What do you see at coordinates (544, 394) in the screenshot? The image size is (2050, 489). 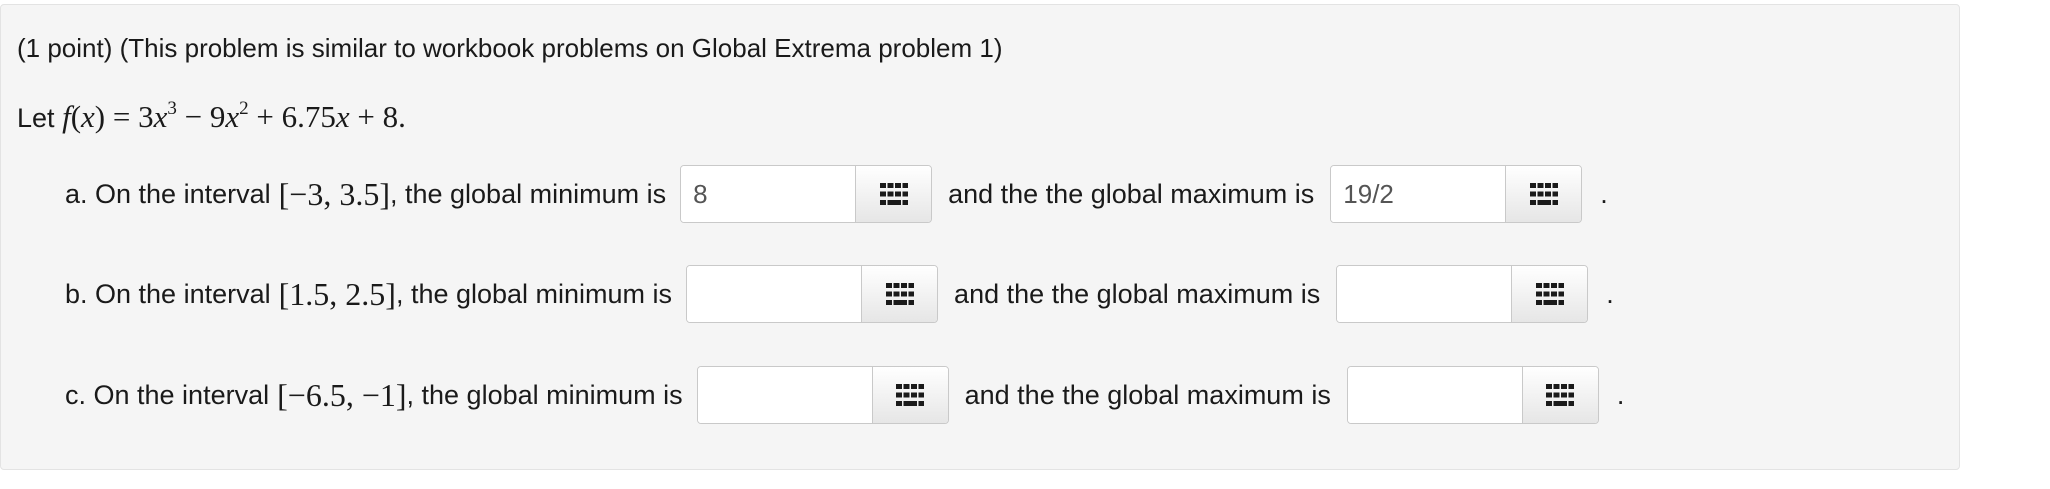 I see `part-c-min-text: , the global minimum is` at bounding box center [544, 394].